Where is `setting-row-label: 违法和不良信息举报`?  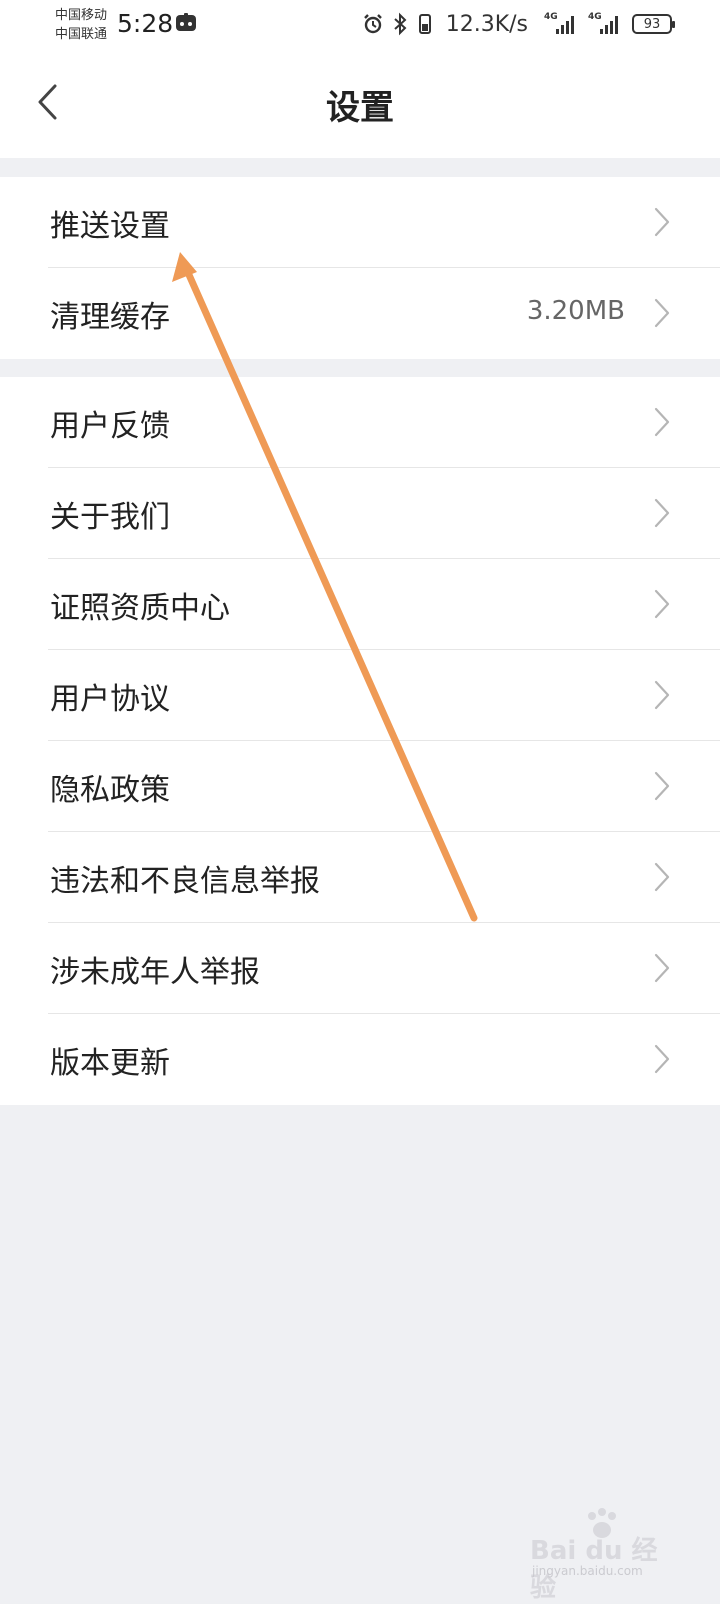 setting-row-label: 违法和不良信息举报 is located at coordinates (185, 881).